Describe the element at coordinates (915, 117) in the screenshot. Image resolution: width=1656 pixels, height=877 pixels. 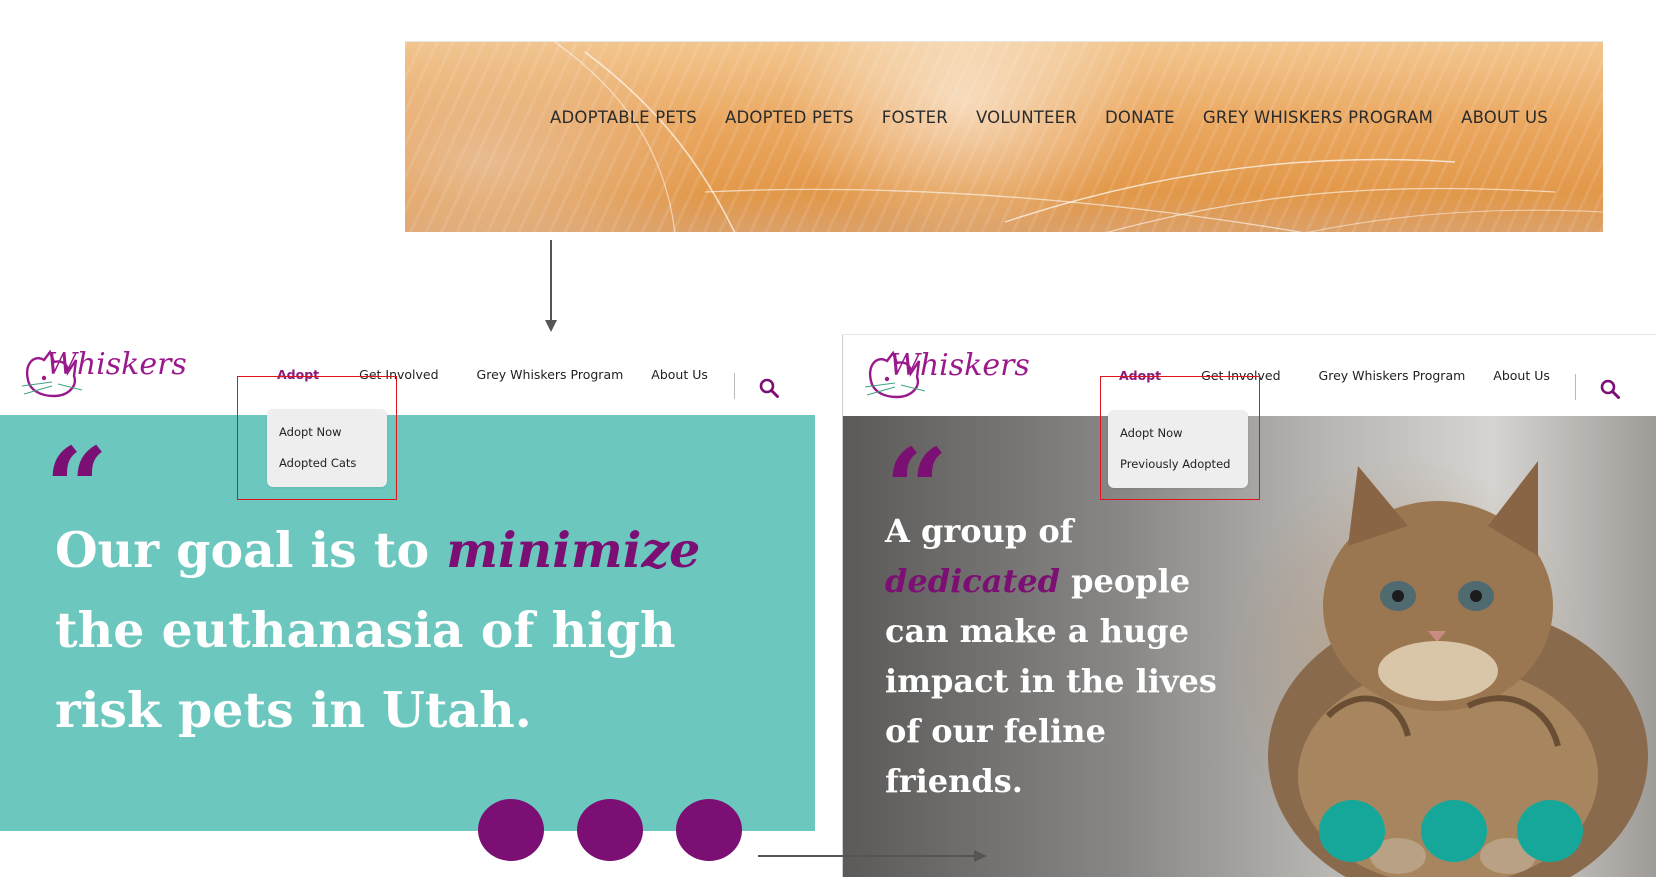
I see `old-nav-foster: FOSTER` at that location.